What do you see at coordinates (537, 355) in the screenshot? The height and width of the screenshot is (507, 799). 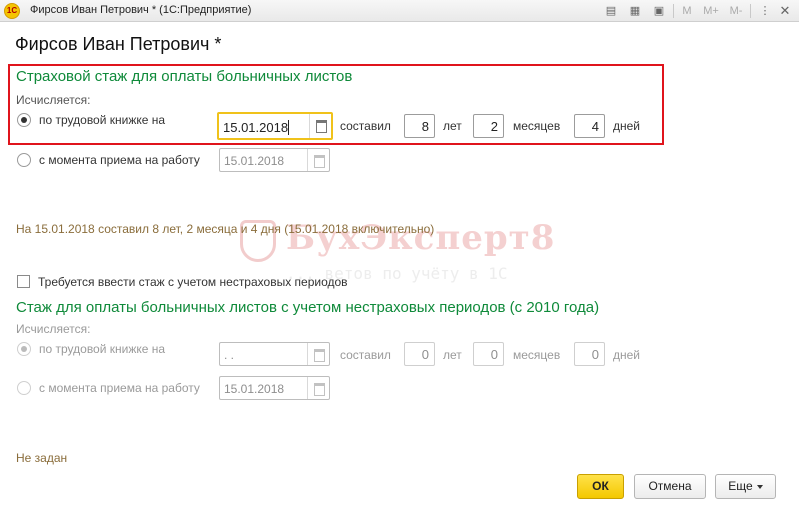 I see `months2-label: месяцев` at bounding box center [537, 355].